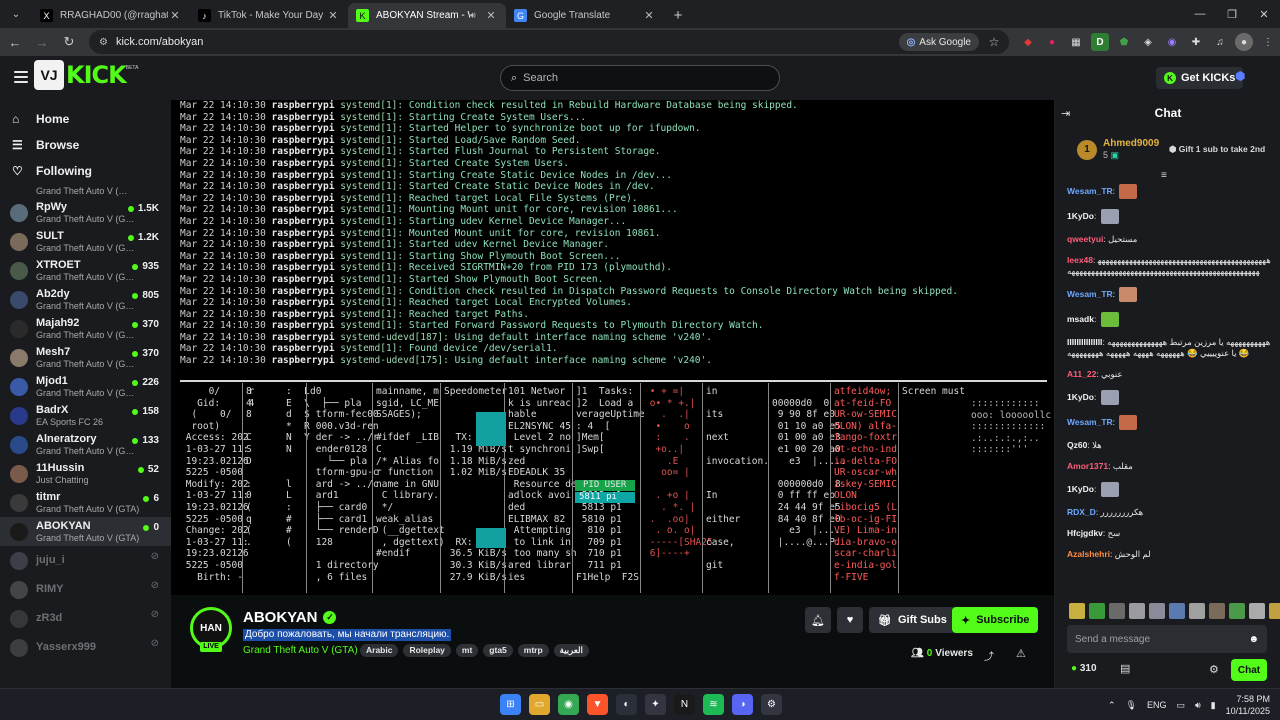 This screenshot has height=720, width=1280. Describe the element at coordinates (507, 42) in the screenshot. I see `url-text: kick.com/abokyan` at that location.